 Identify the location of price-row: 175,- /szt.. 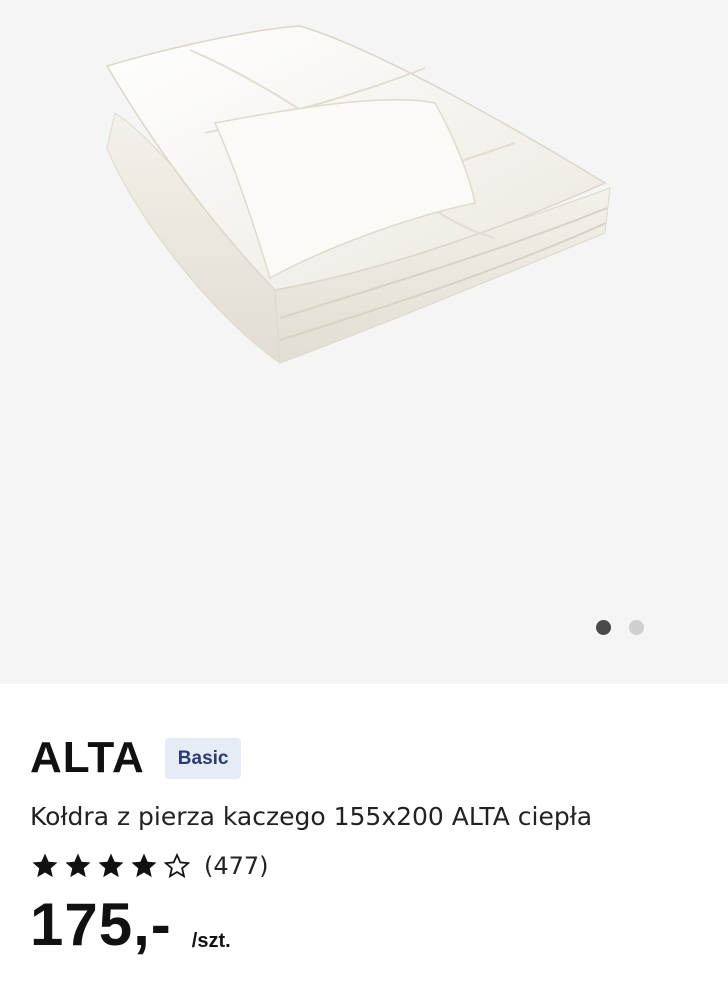
(369, 925).